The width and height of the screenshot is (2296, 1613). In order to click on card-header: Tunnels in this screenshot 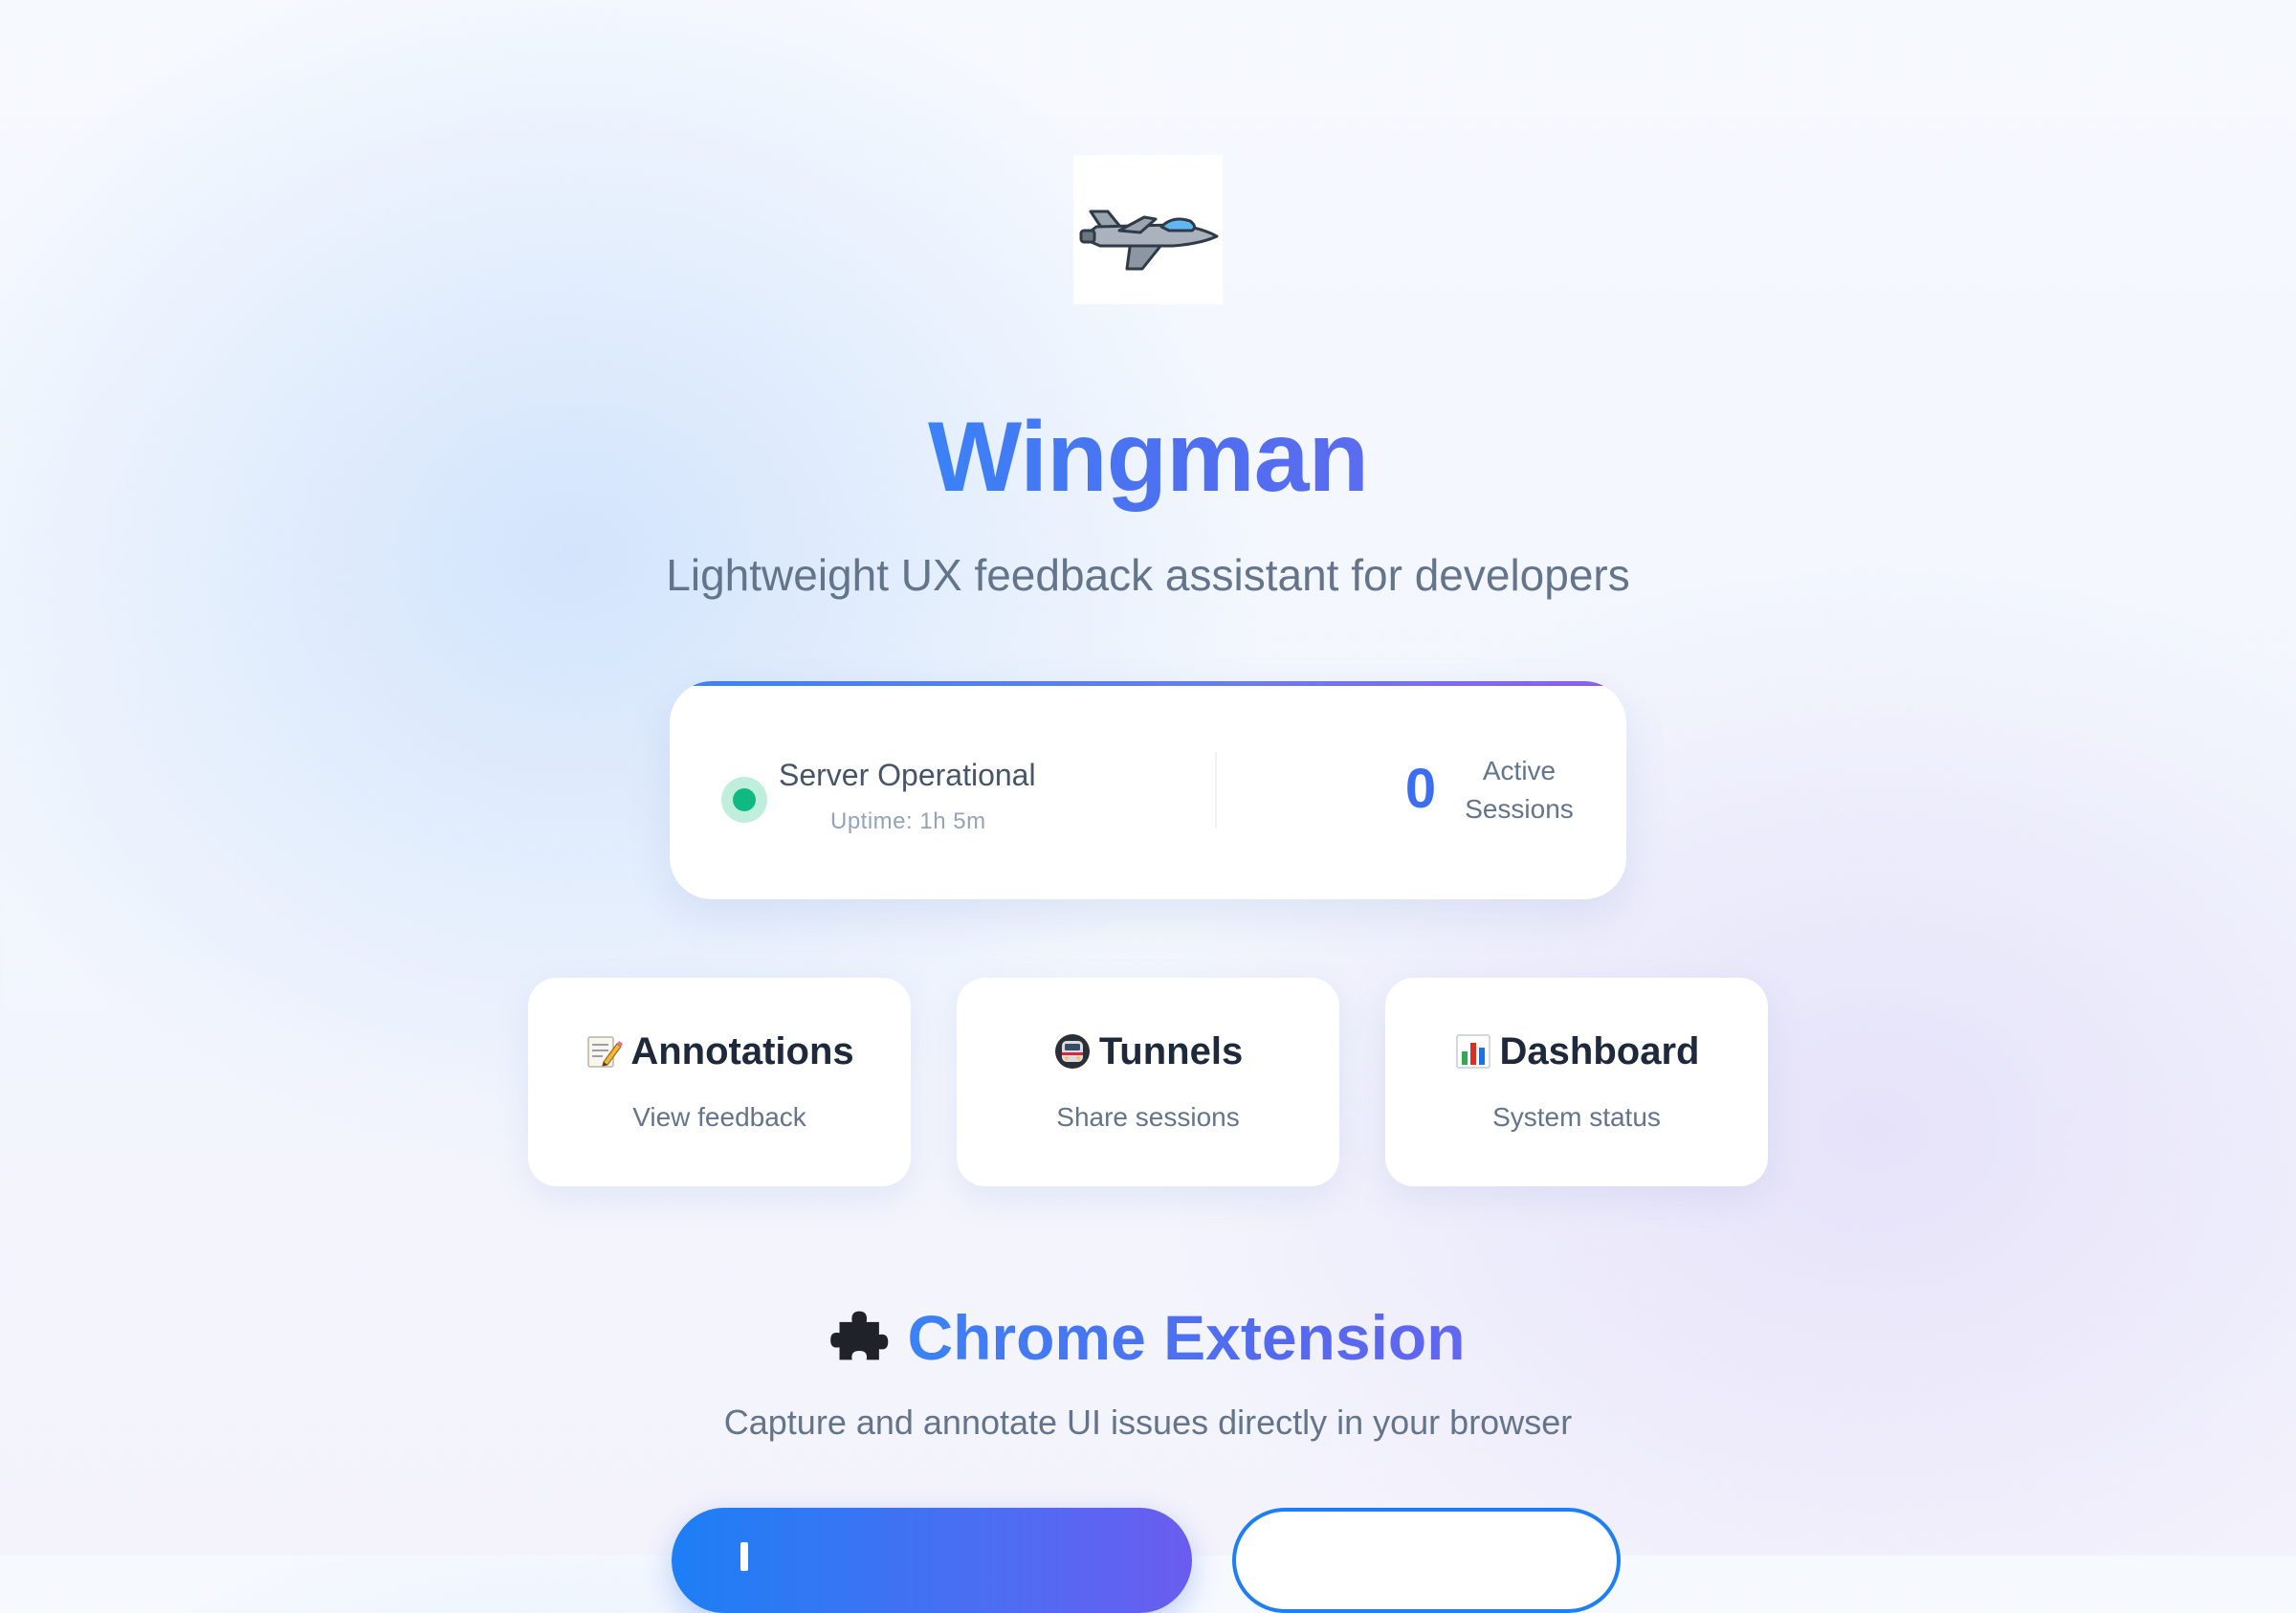, I will do `click(1148, 1051)`.